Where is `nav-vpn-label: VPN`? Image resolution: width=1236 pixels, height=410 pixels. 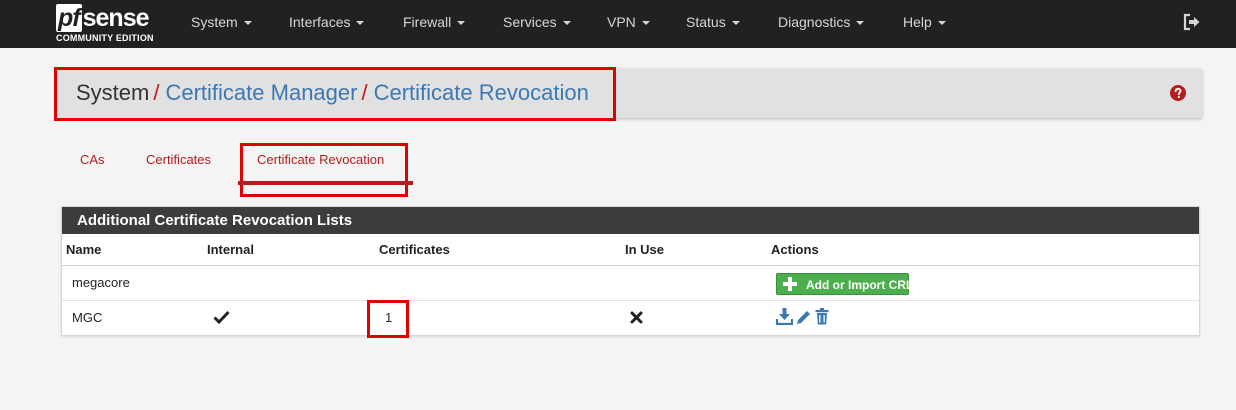 nav-vpn-label: VPN is located at coordinates (621, 22).